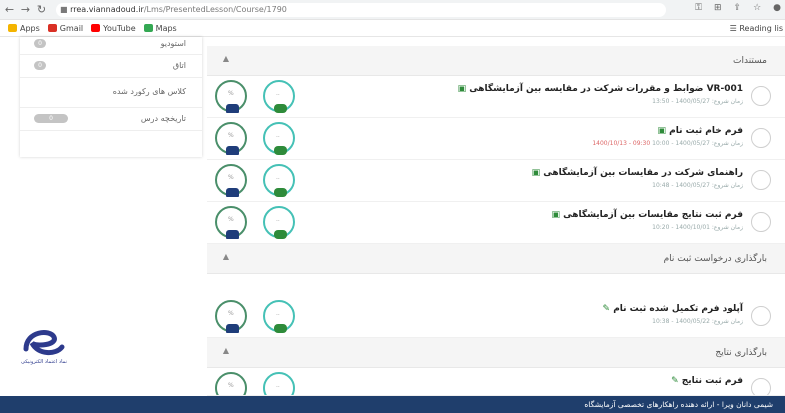 The height and width of the screenshot is (413, 785). Describe the element at coordinates (756, 28) in the screenshot. I see `reading-list: ☰ Reading lis` at that location.